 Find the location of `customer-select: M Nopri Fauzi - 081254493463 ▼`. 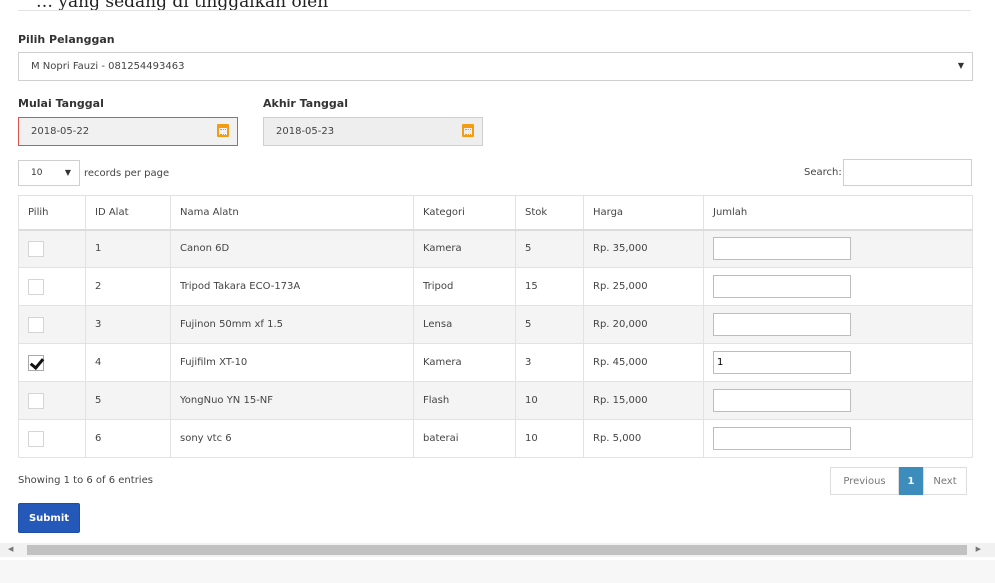

customer-select: M Nopri Fauzi - 081254493463 ▼ is located at coordinates (495, 66).